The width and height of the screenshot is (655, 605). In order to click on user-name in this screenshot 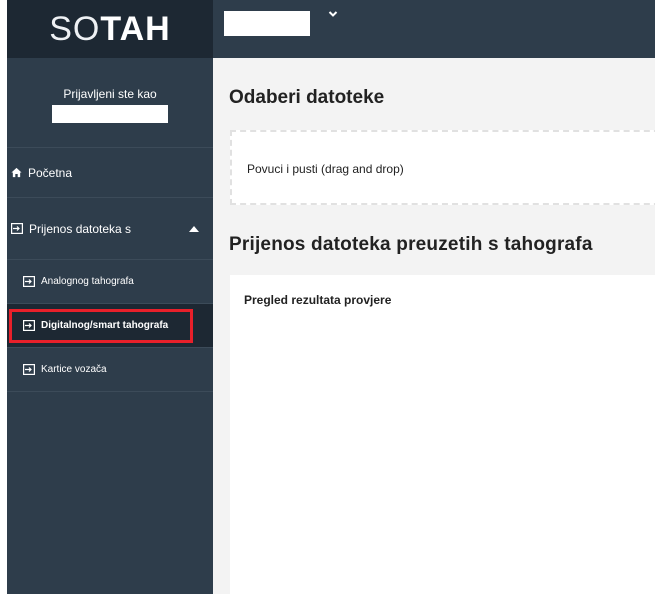, I will do `click(110, 114)`.